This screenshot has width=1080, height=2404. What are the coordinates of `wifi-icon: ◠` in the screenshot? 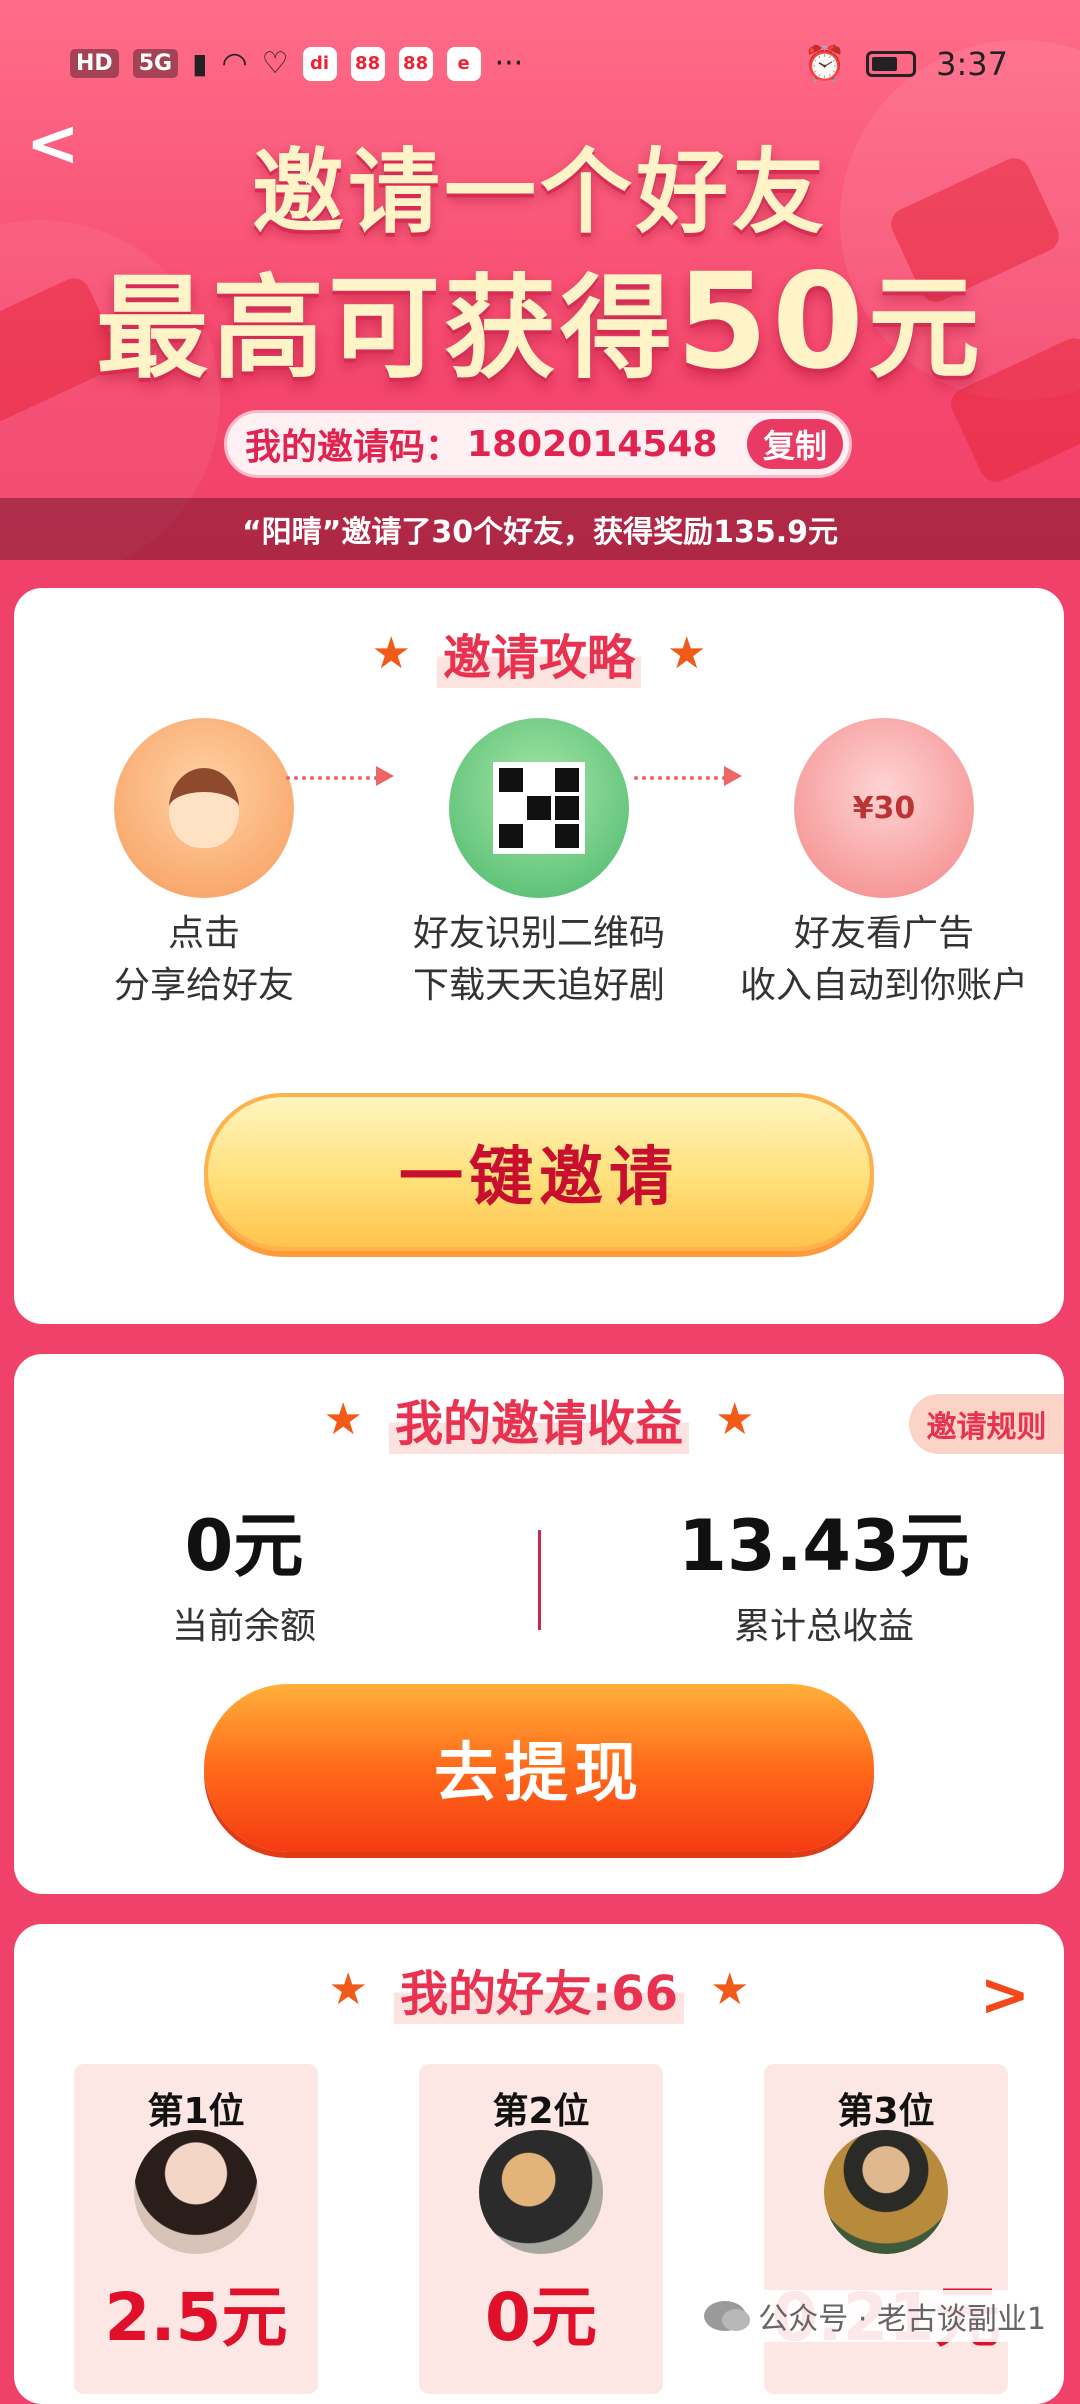 It's located at (234, 63).